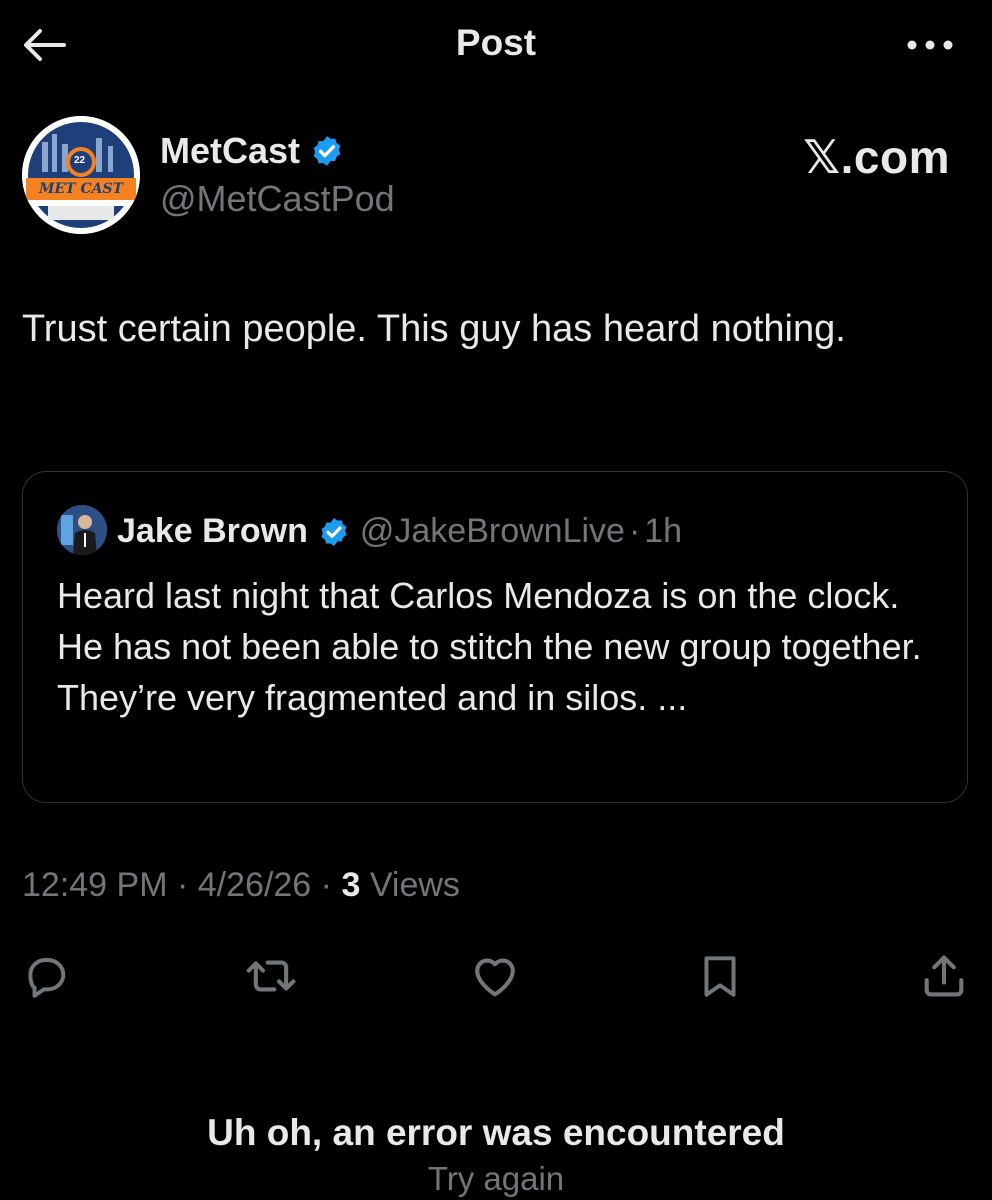 The height and width of the screenshot is (1200, 992). I want to click on quote-author-name: Jake Brown, so click(212, 531).